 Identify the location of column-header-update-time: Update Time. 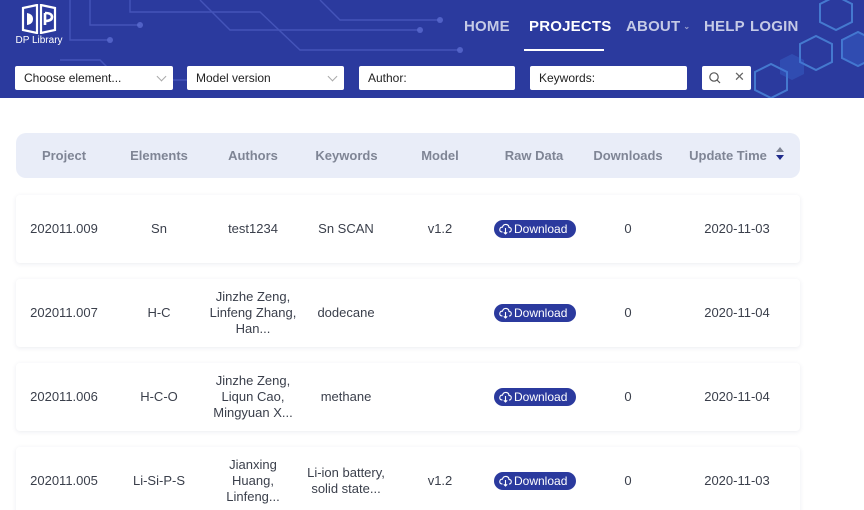
(728, 155).